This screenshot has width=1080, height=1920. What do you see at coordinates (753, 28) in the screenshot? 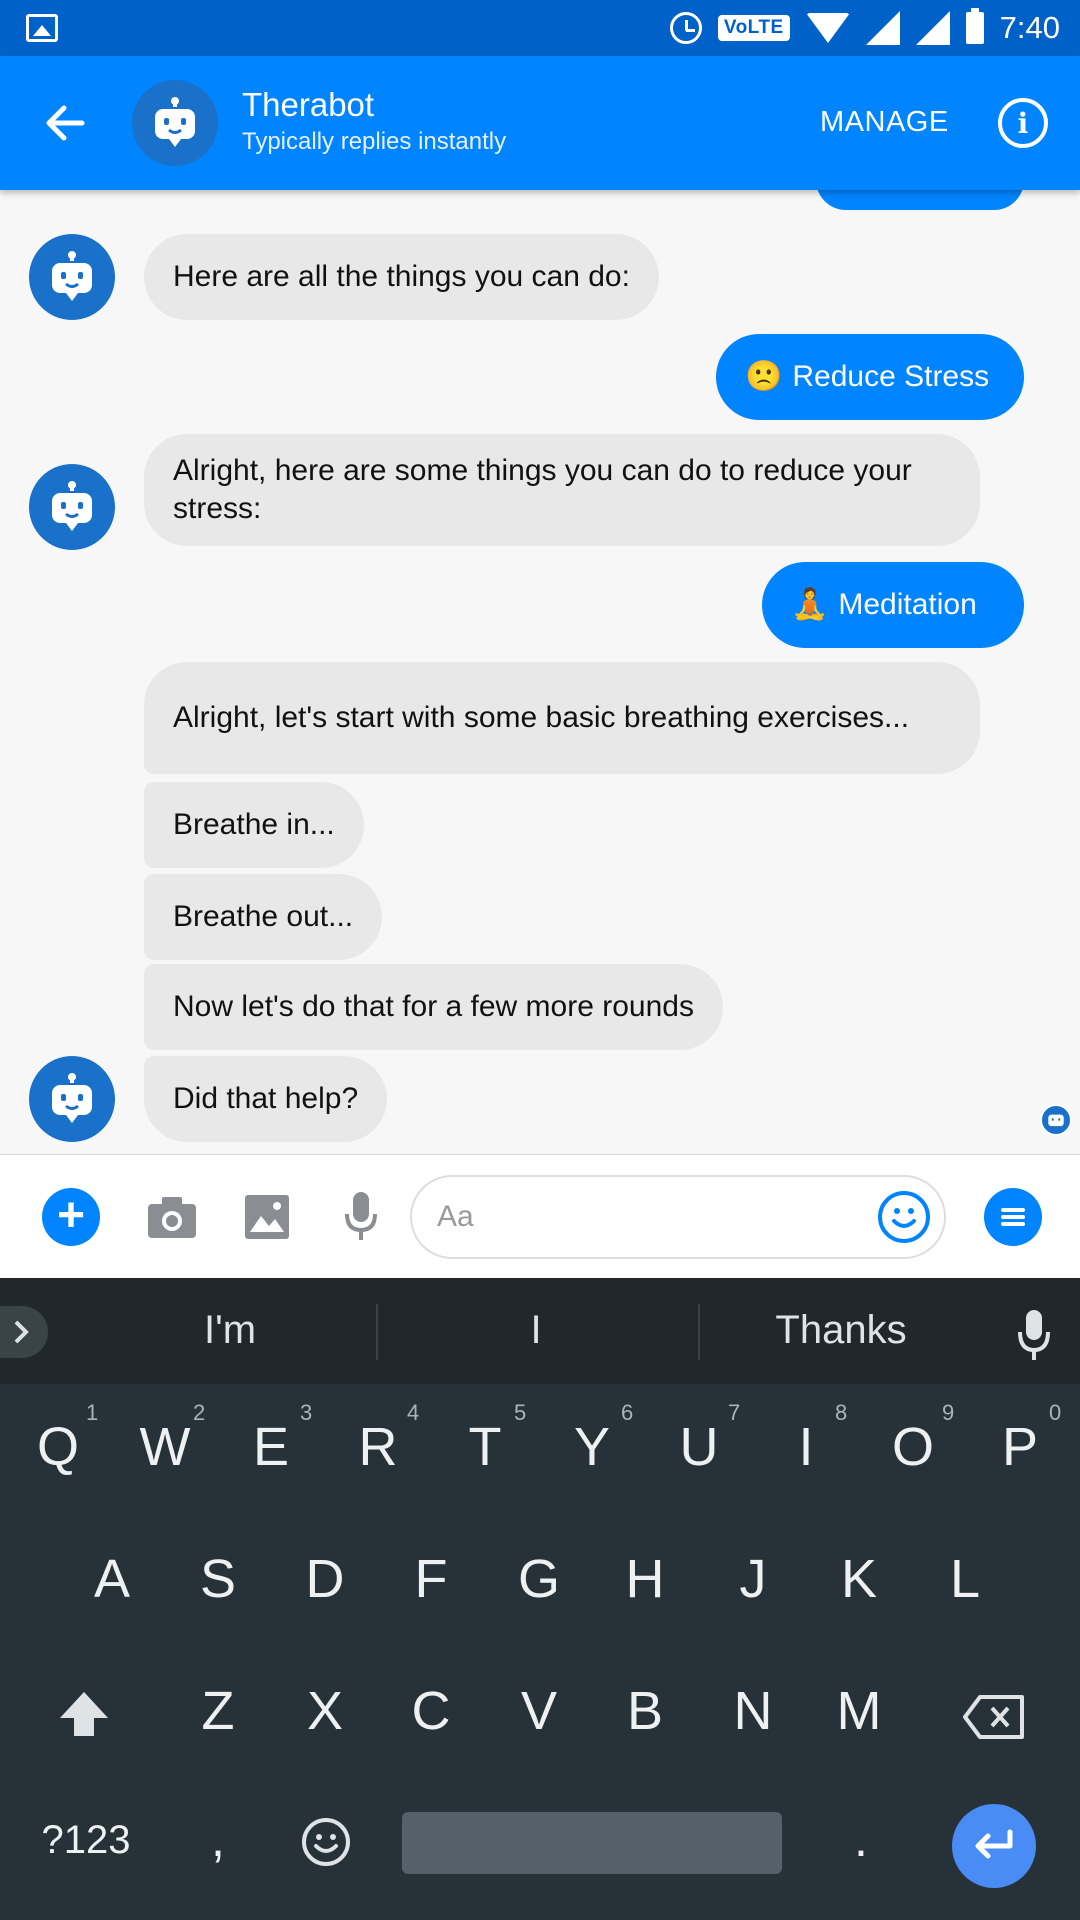
I see `volte-badge: VoLTE` at bounding box center [753, 28].